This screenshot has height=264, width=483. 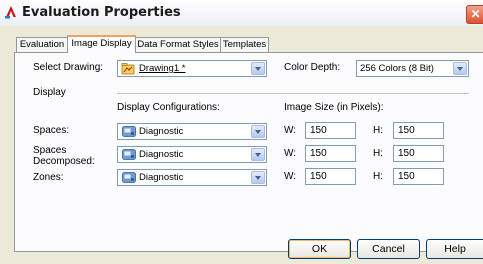 I want to click on select-drawing-value: Drawing1 *, so click(x=162, y=68).